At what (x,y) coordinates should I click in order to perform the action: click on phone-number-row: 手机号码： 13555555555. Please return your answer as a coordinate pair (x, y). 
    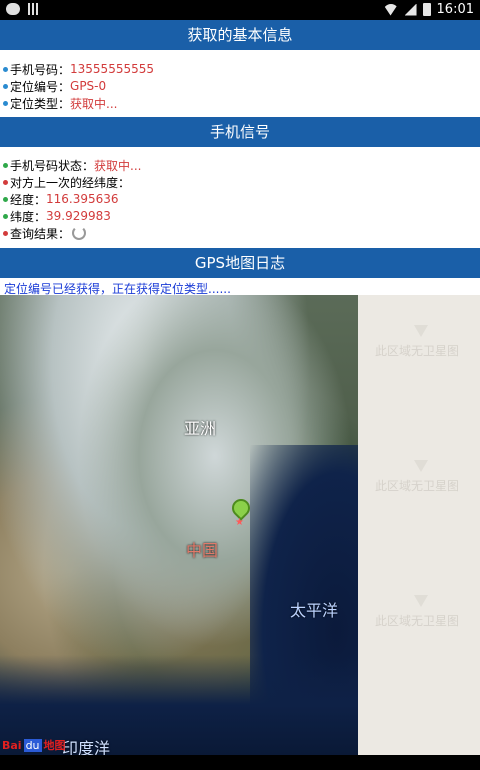
    Looking at the image, I should click on (77, 69).